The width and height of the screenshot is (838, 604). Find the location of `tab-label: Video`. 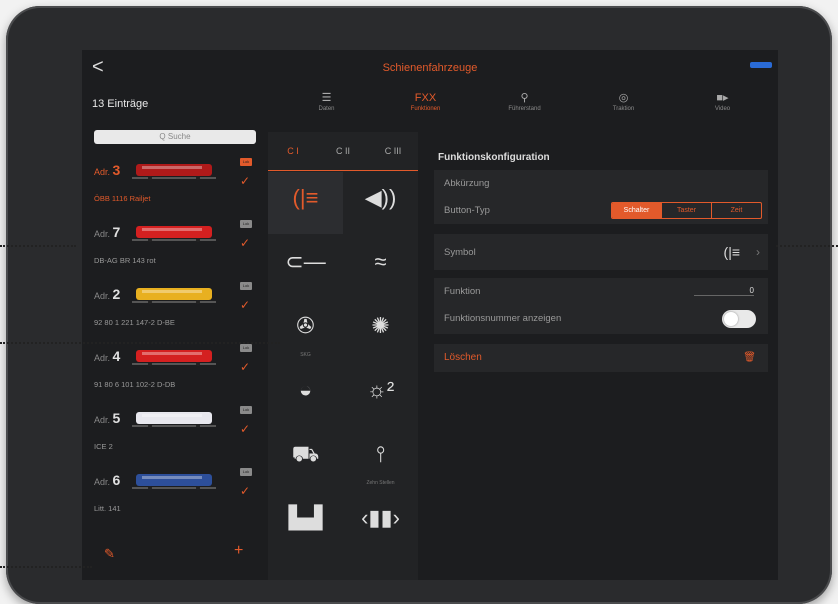

tab-label: Video is located at coordinates (722, 109).